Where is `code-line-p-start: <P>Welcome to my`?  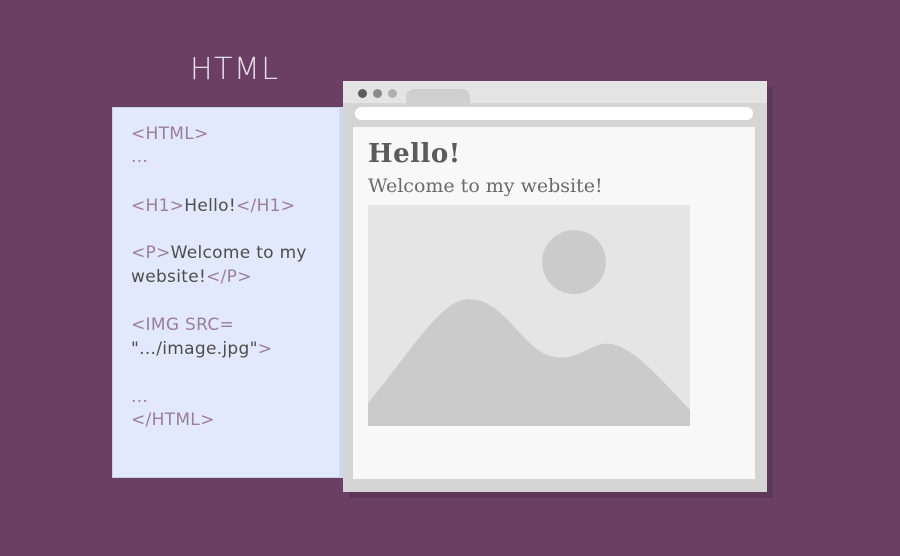 code-line-p-start: <P>Welcome to my is located at coordinates (219, 253).